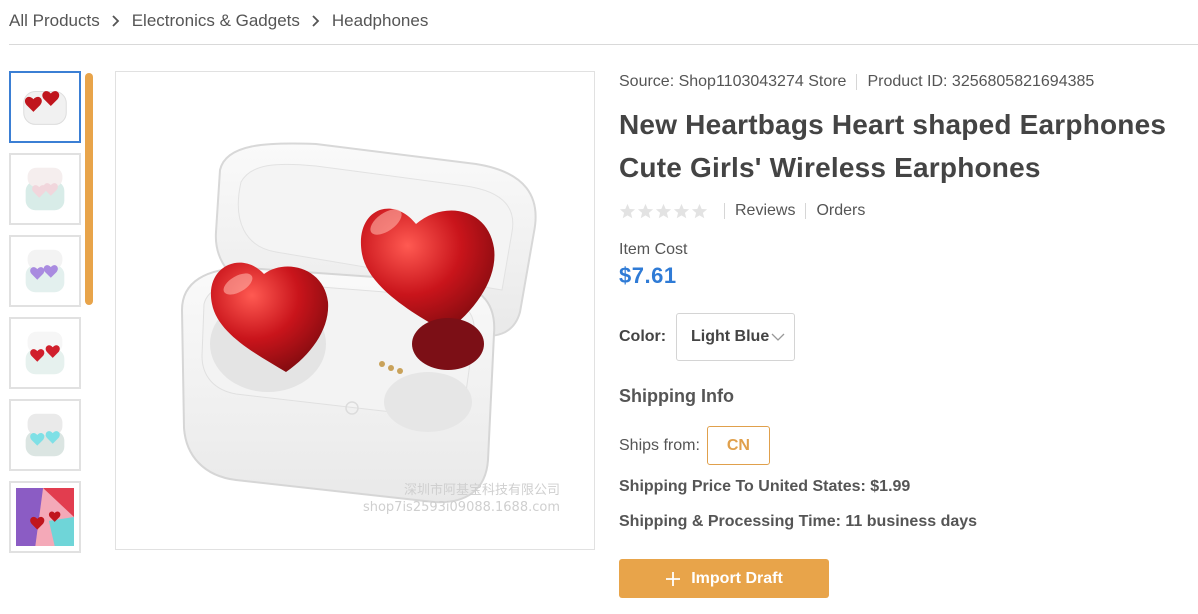 This screenshot has width=1198, height=614. Describe the element at coordinates (653, 249) in the screenshot. I see `item-cost-label: Item Cost` at that location.